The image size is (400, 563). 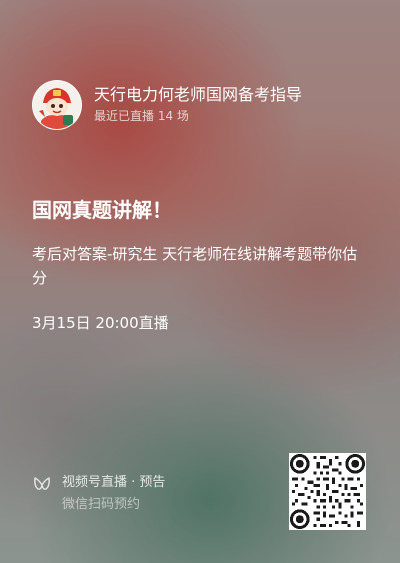 What do you see at coordinates (167, 105) in the screenshot?
I see `account-header: 天行电力何老师国网备考指导 最近已直播 14 场` at bounding box center [167, 105].